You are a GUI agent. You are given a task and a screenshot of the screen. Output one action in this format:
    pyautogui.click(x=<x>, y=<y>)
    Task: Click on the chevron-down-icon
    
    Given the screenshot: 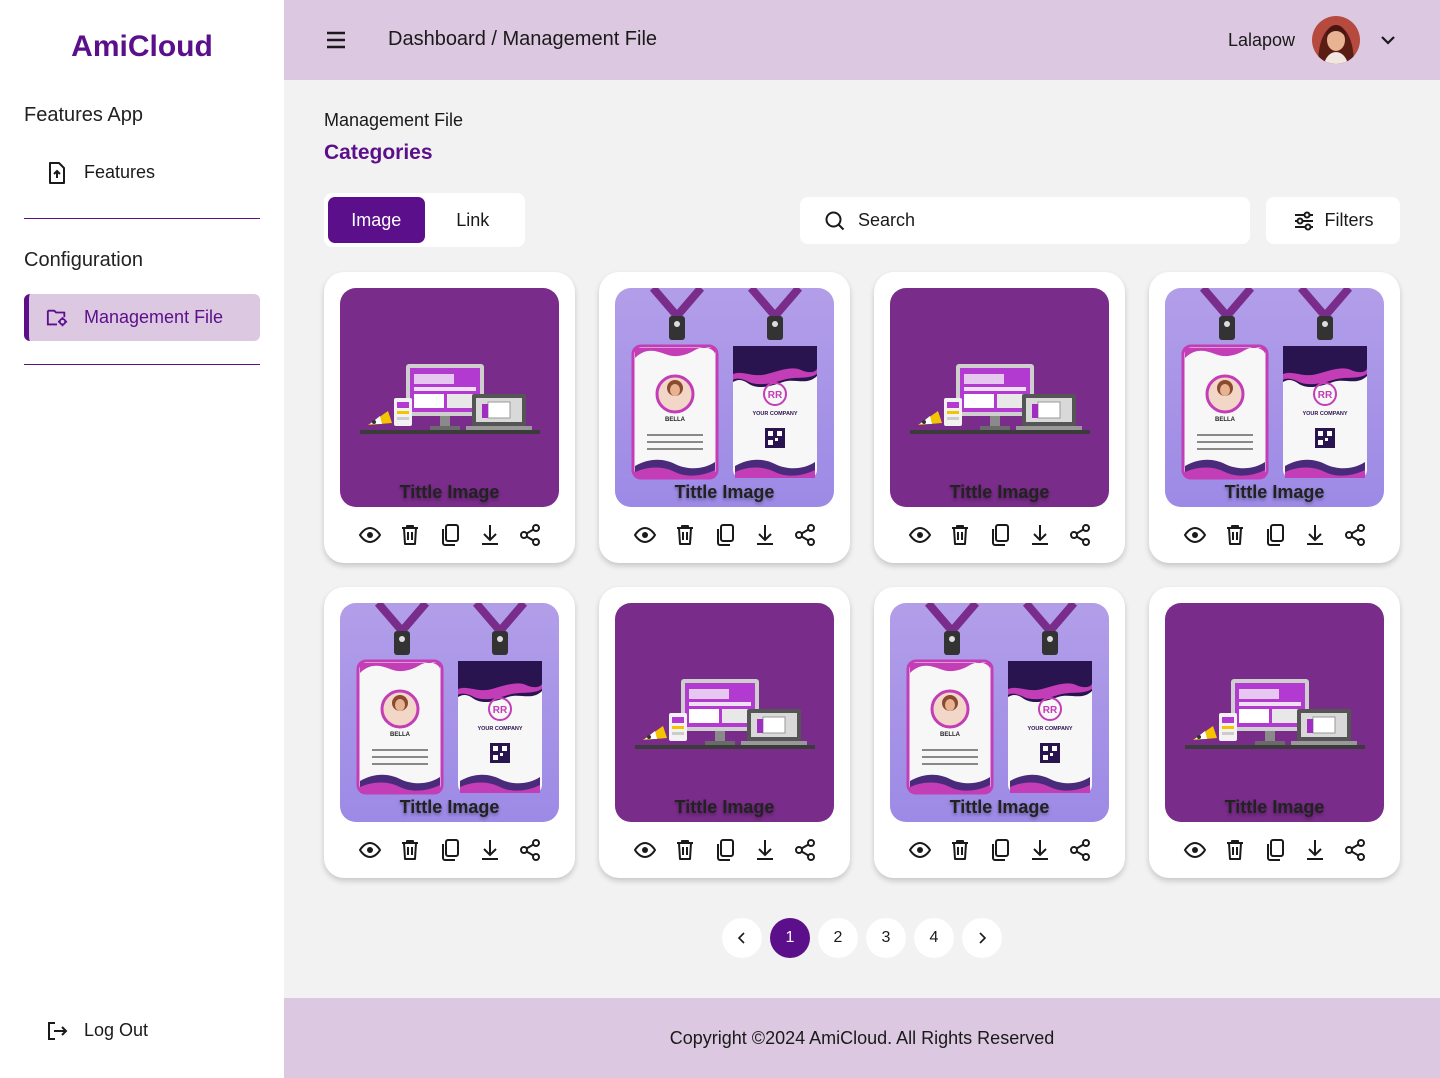 What is the action you would take?
    pyautogui.click(x=1388, y=40)
    